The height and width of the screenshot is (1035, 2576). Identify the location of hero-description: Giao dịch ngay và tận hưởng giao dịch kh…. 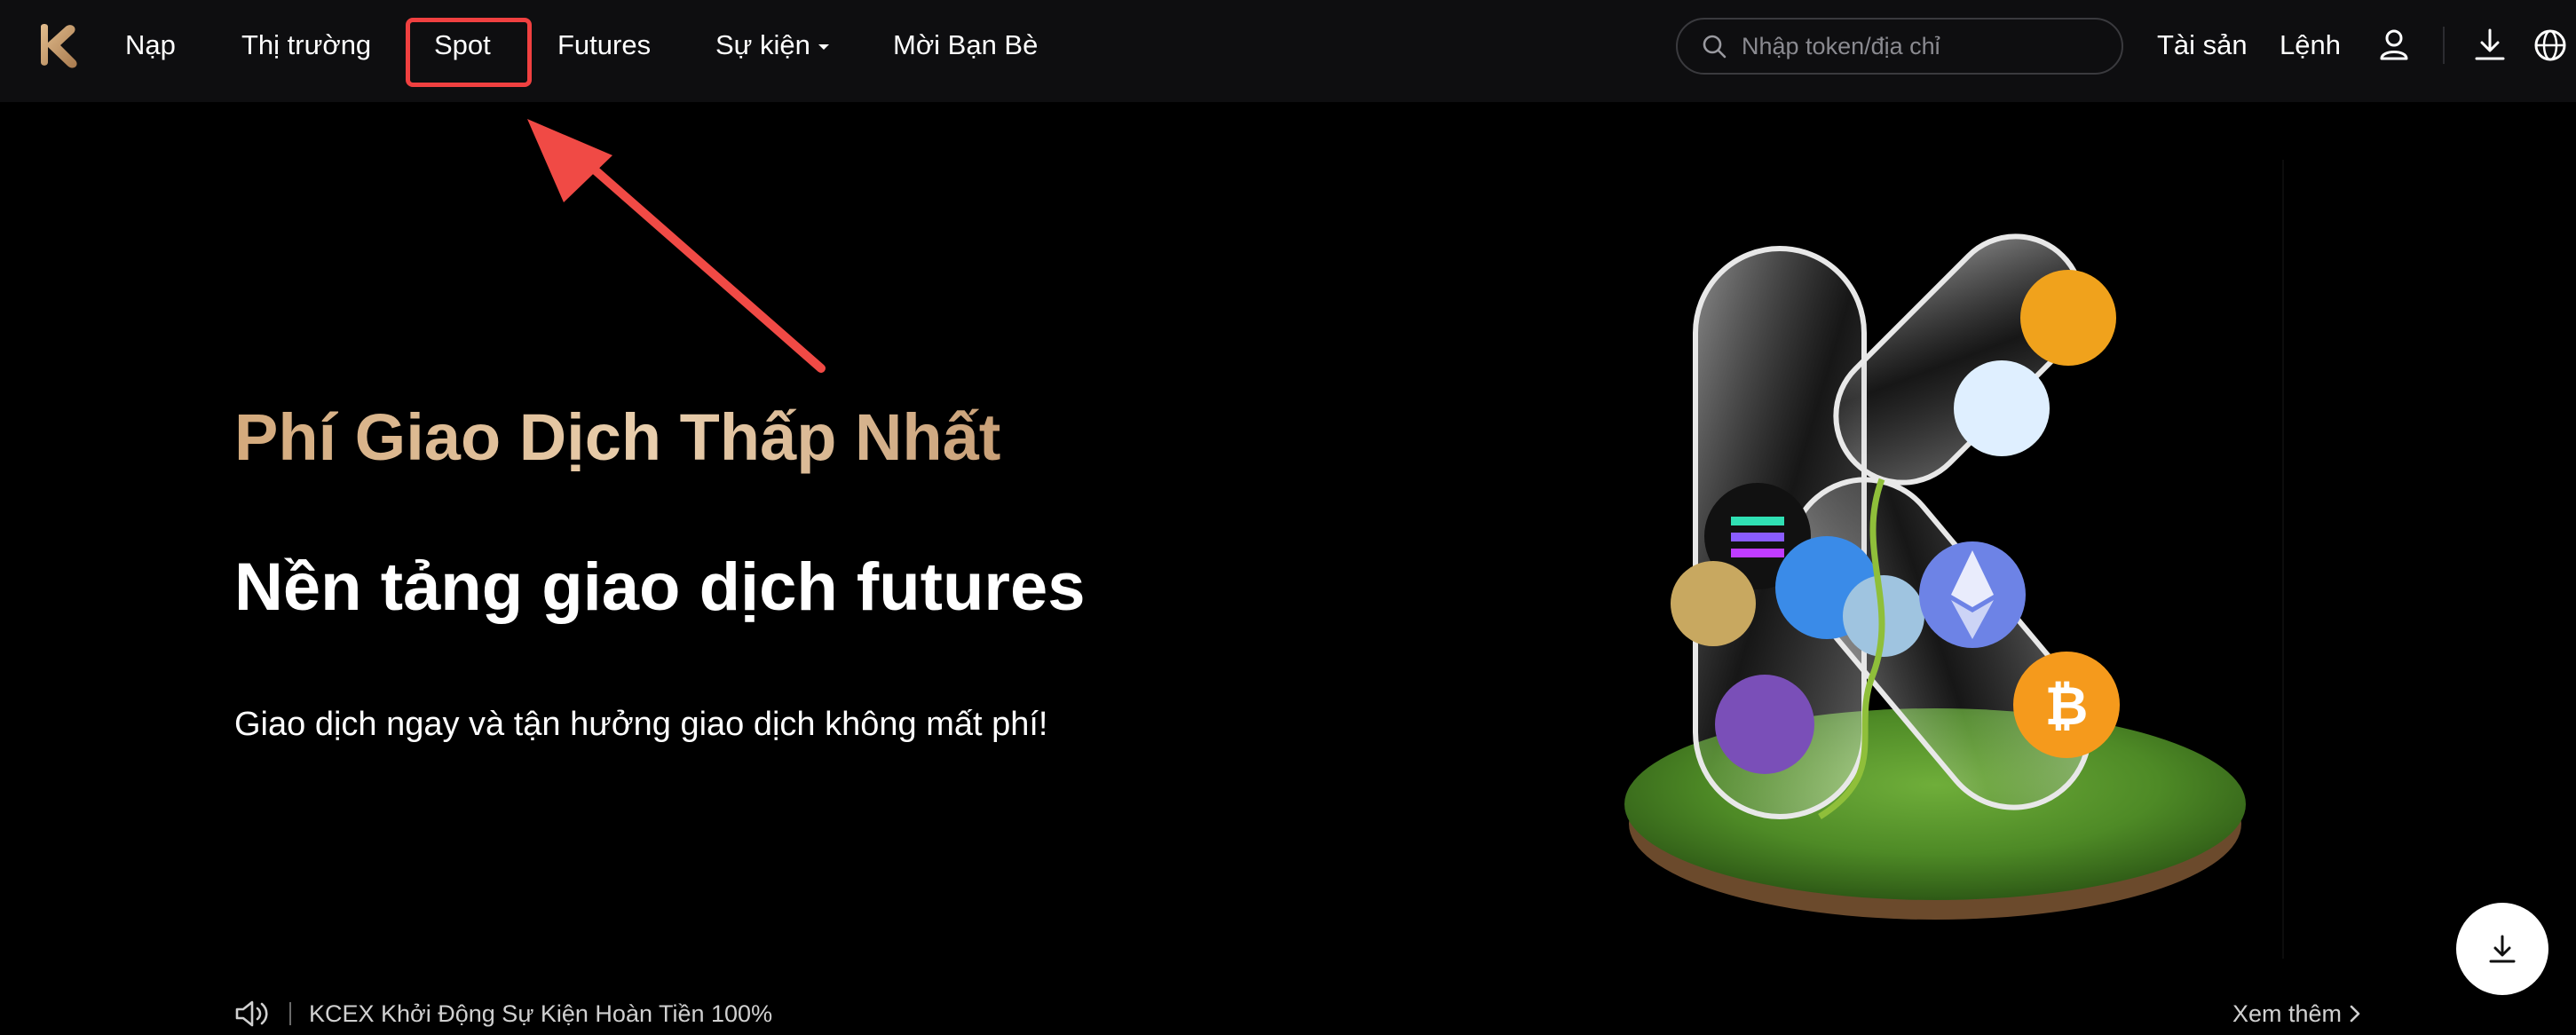
(641, 724).